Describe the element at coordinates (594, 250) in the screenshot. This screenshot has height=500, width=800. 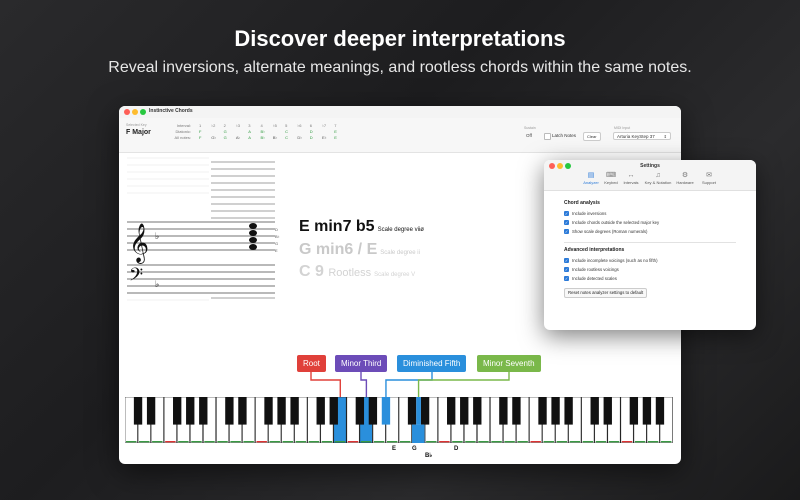
I see `section-heading-advanced: Advanced interpretations` at that location.